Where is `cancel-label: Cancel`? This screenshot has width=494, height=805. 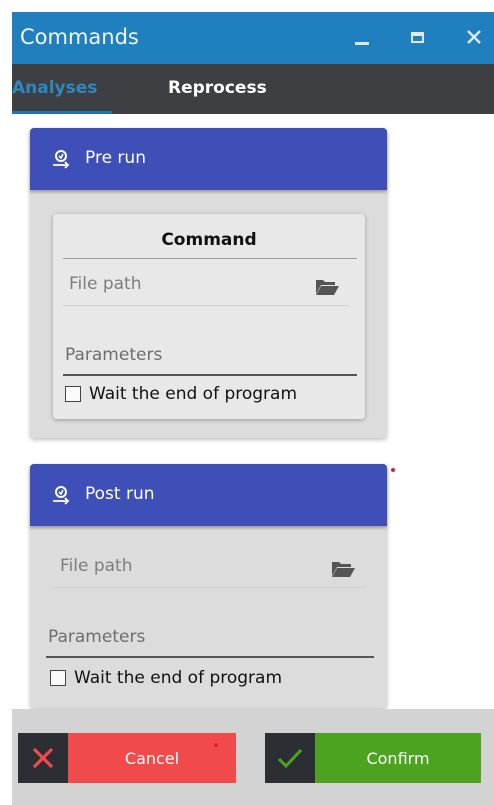 cancel-label: Cancel is located at coordinates (152, 758).